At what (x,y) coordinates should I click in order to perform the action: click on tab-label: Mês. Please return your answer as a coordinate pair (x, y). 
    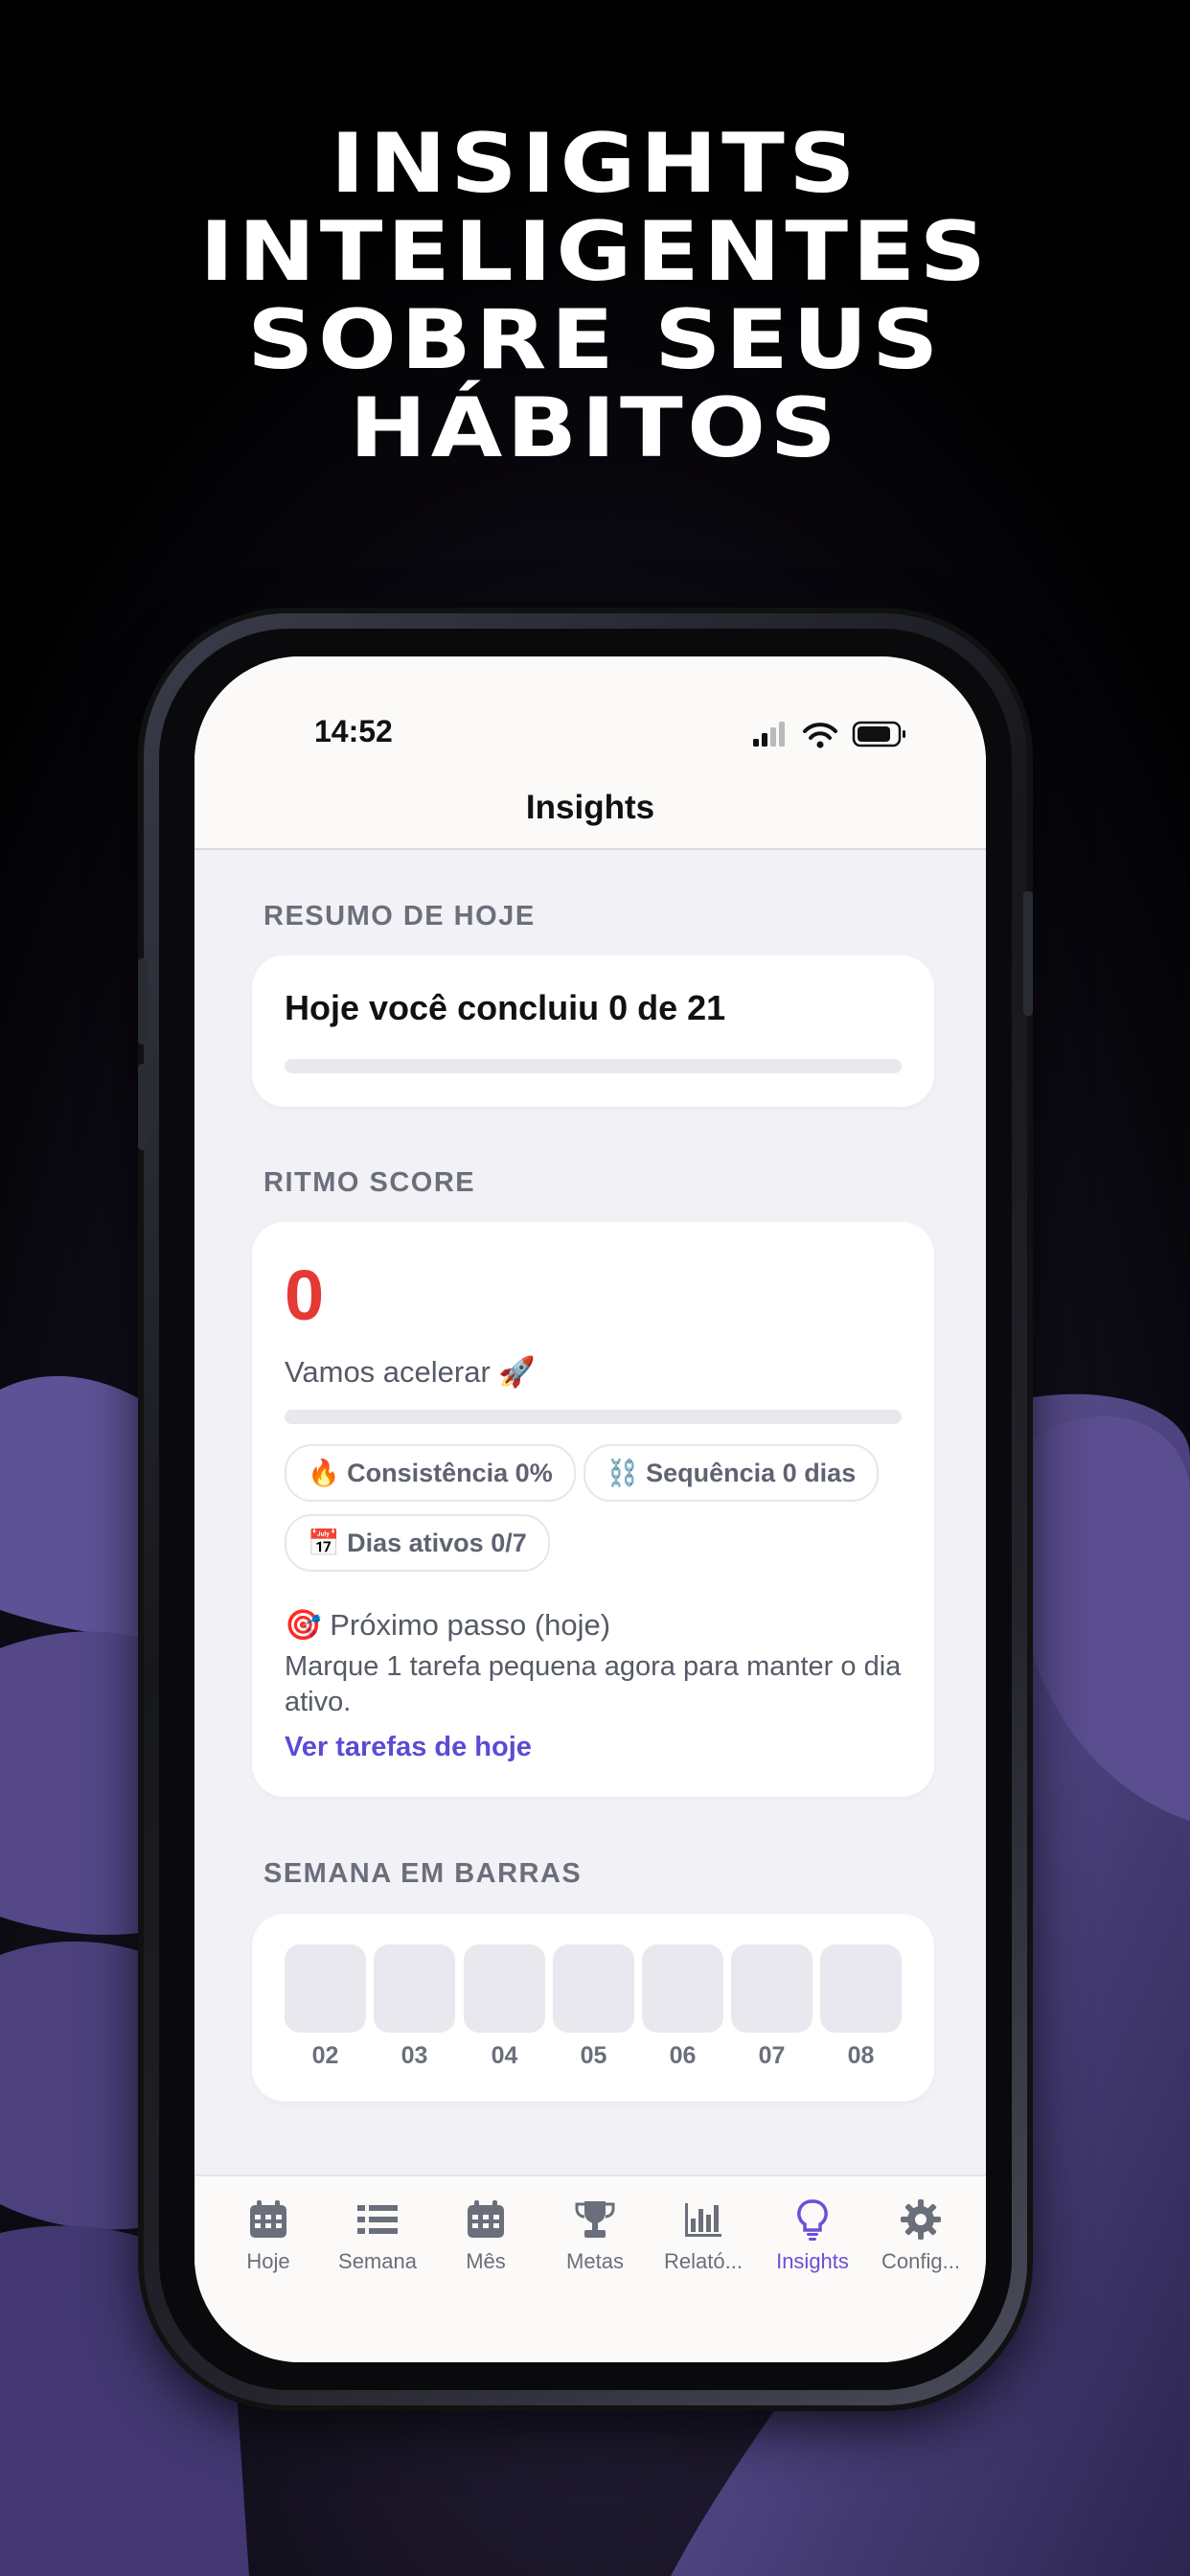
    Looking at the image, I should click on (486, 2261).